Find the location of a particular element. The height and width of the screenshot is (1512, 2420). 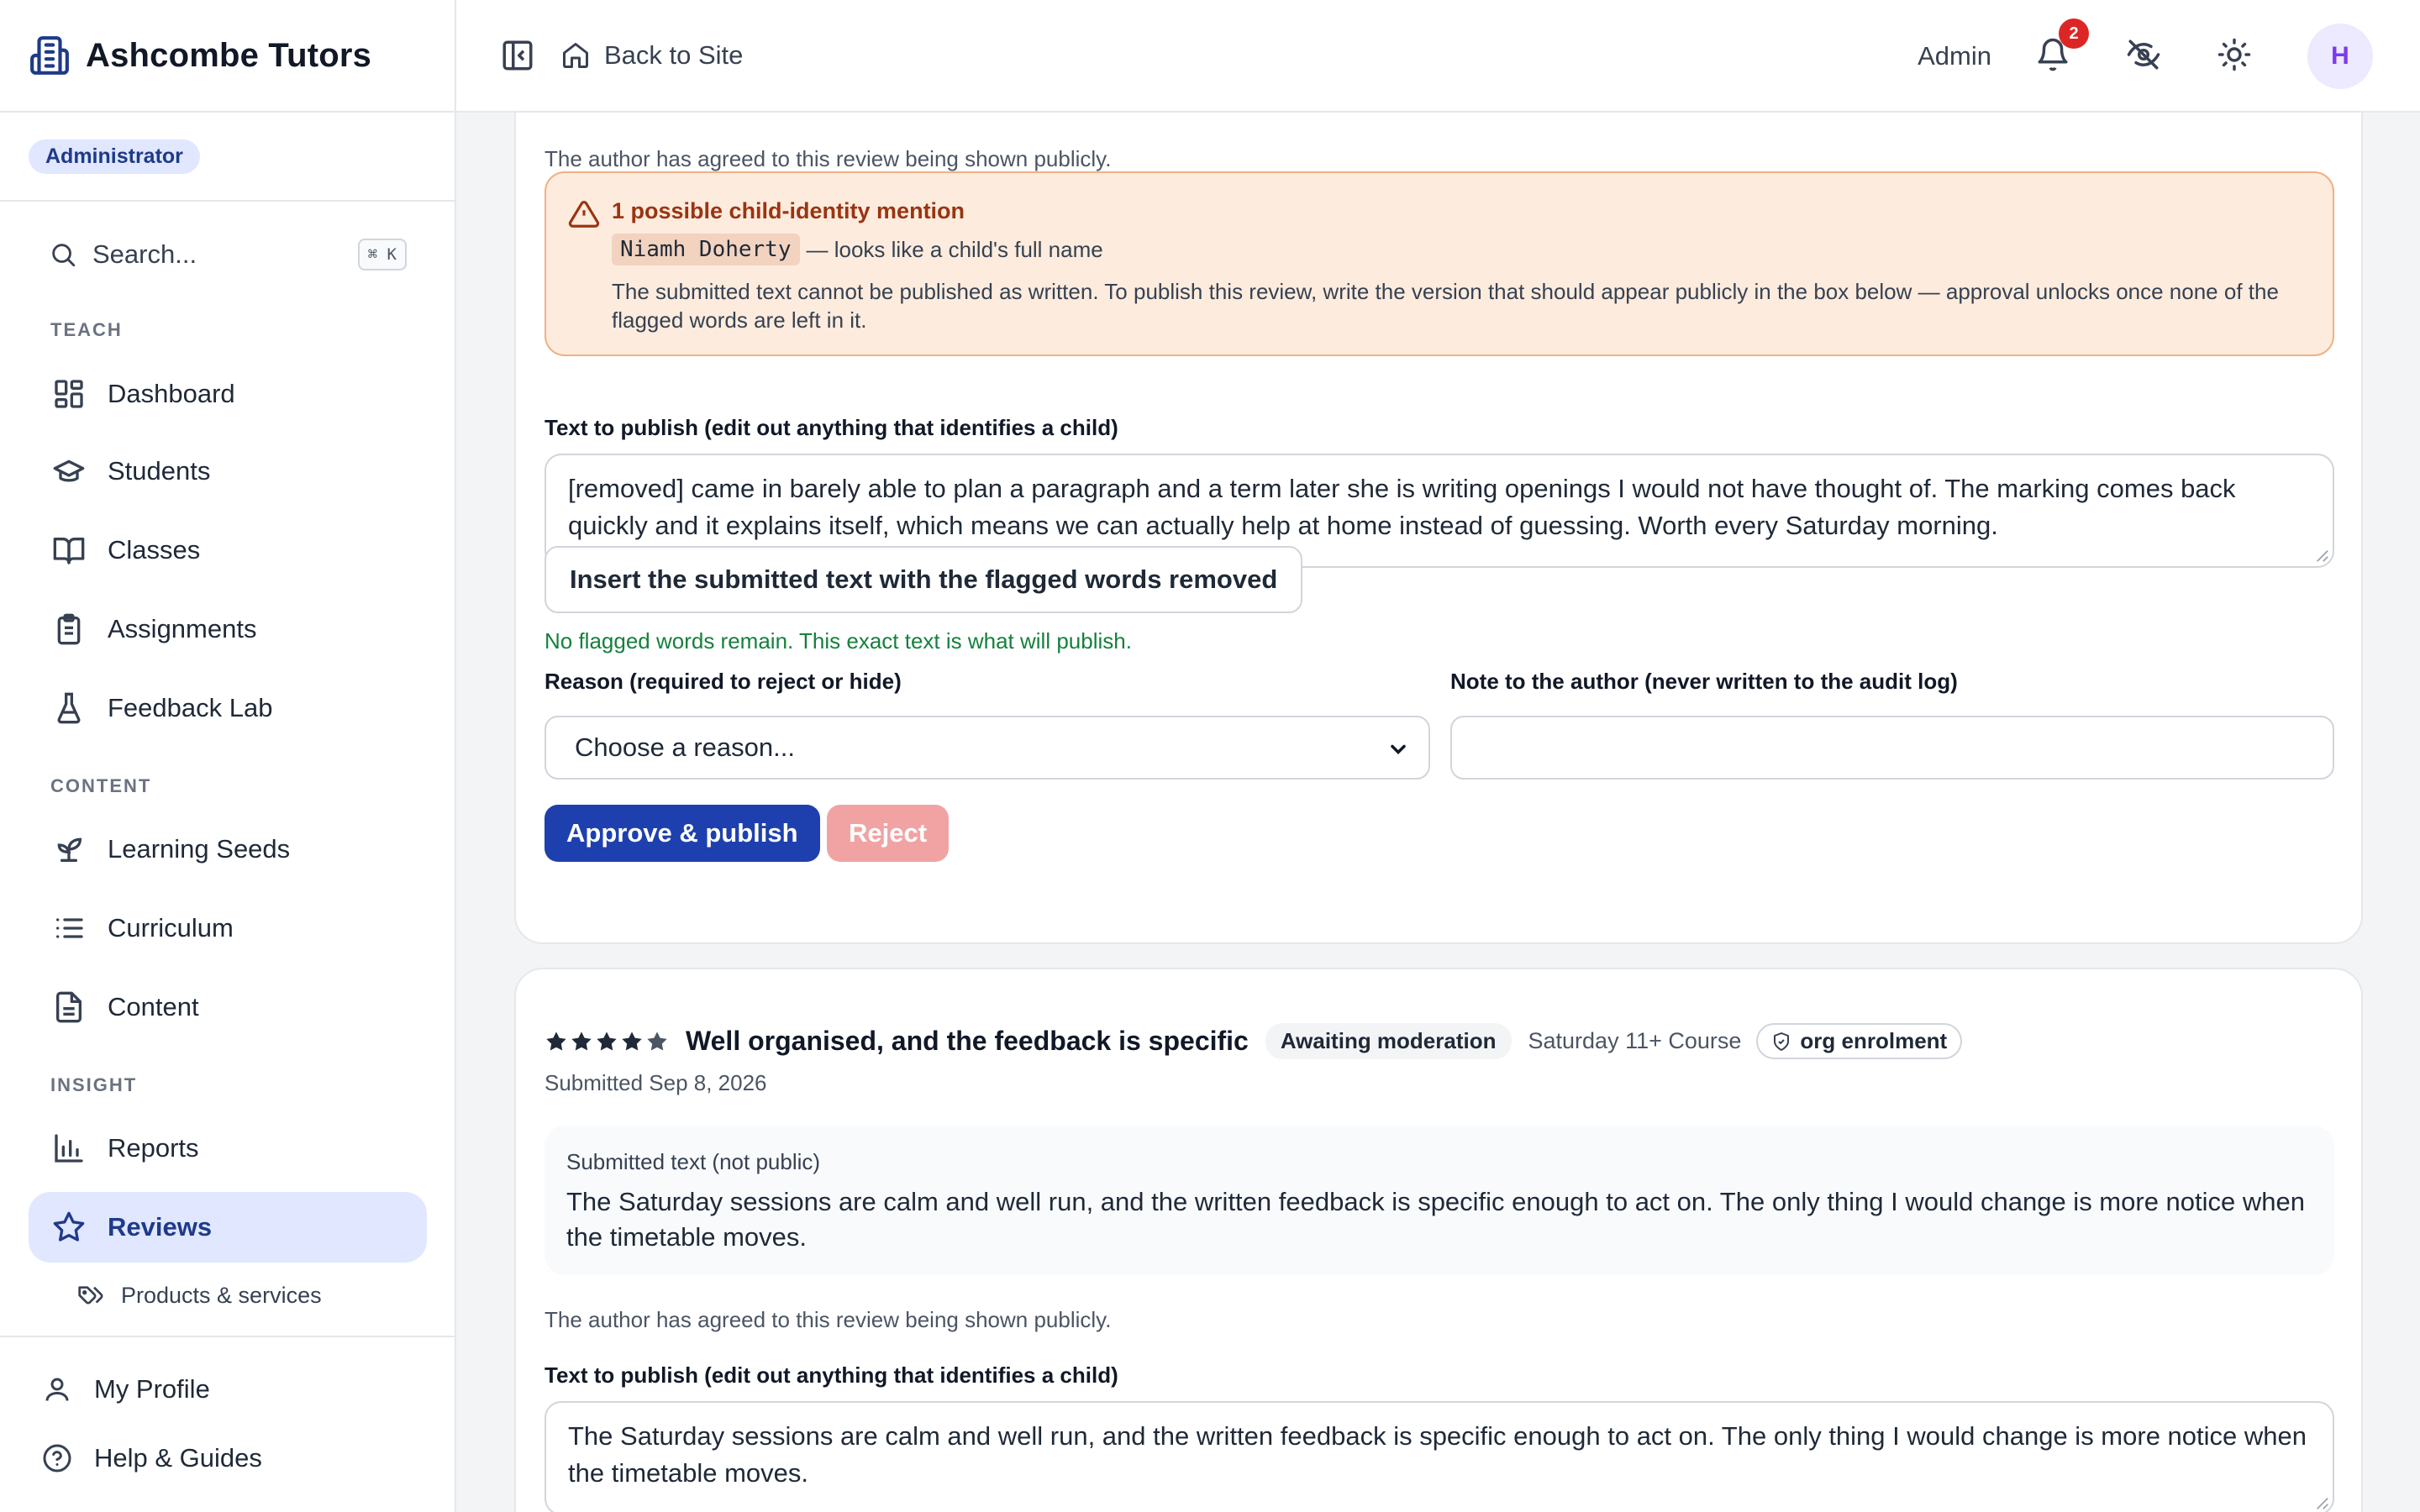

brand: Ashcombe Tutors is located at coordinates (227, 56).